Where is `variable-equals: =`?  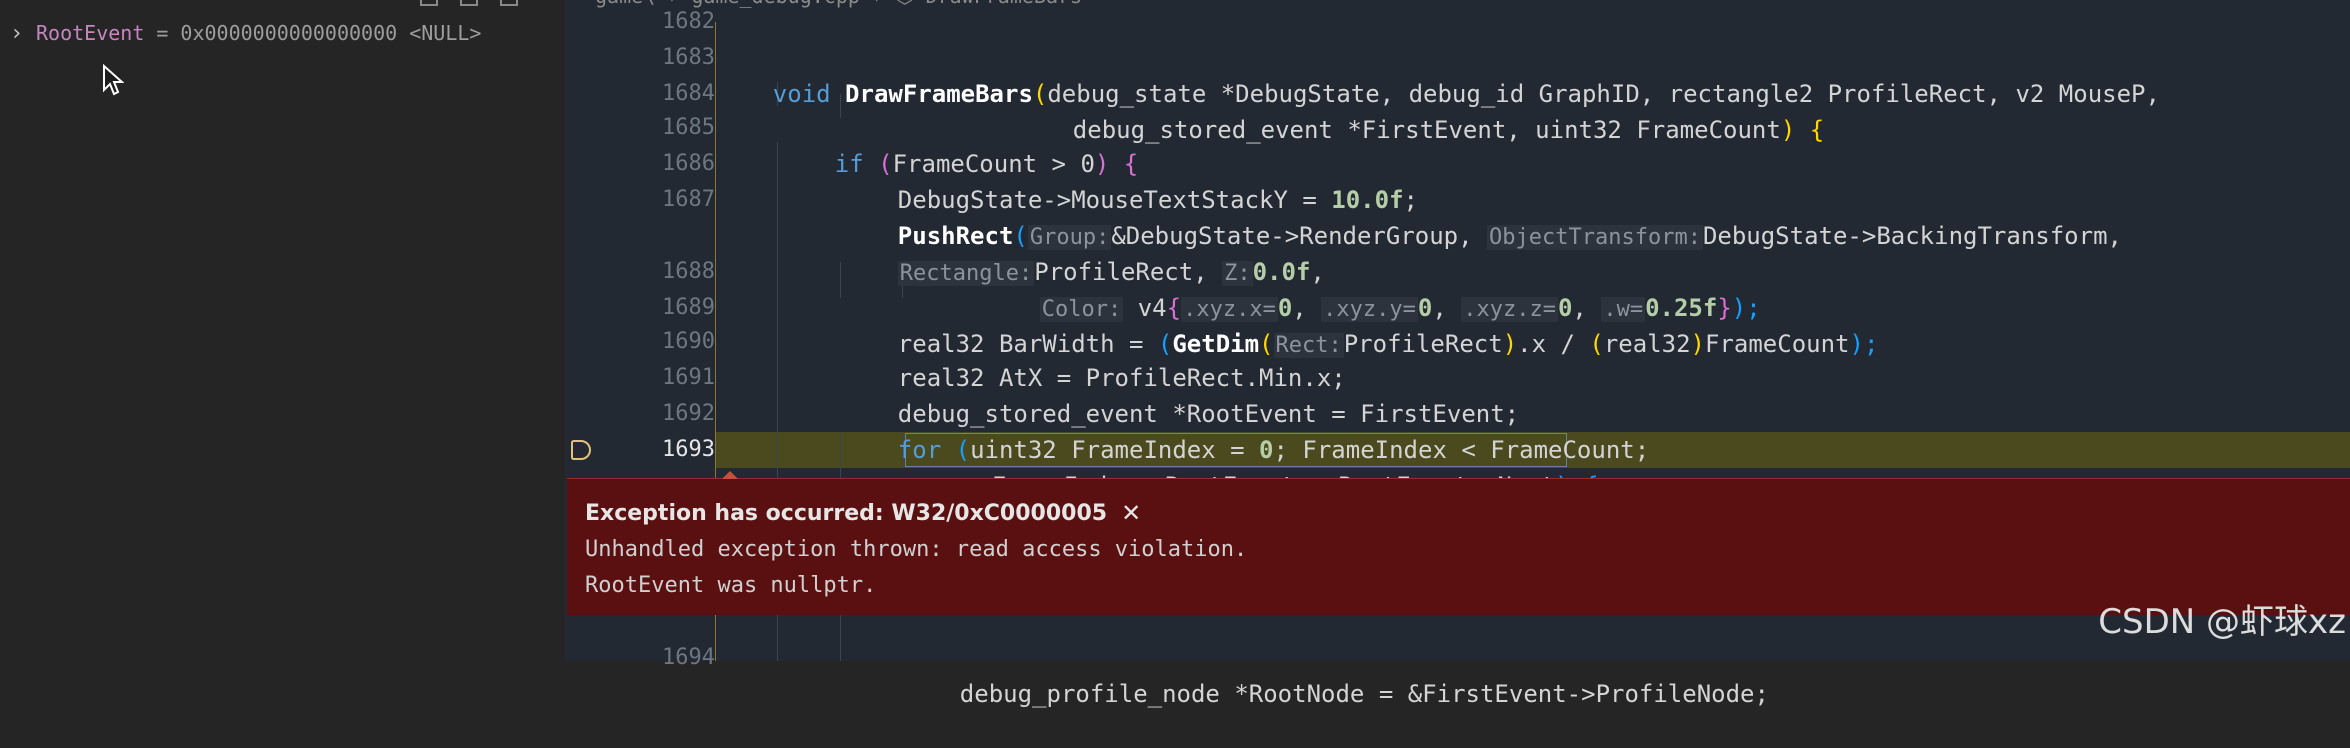 variable-equals: = is located at coordinates (162, 33).